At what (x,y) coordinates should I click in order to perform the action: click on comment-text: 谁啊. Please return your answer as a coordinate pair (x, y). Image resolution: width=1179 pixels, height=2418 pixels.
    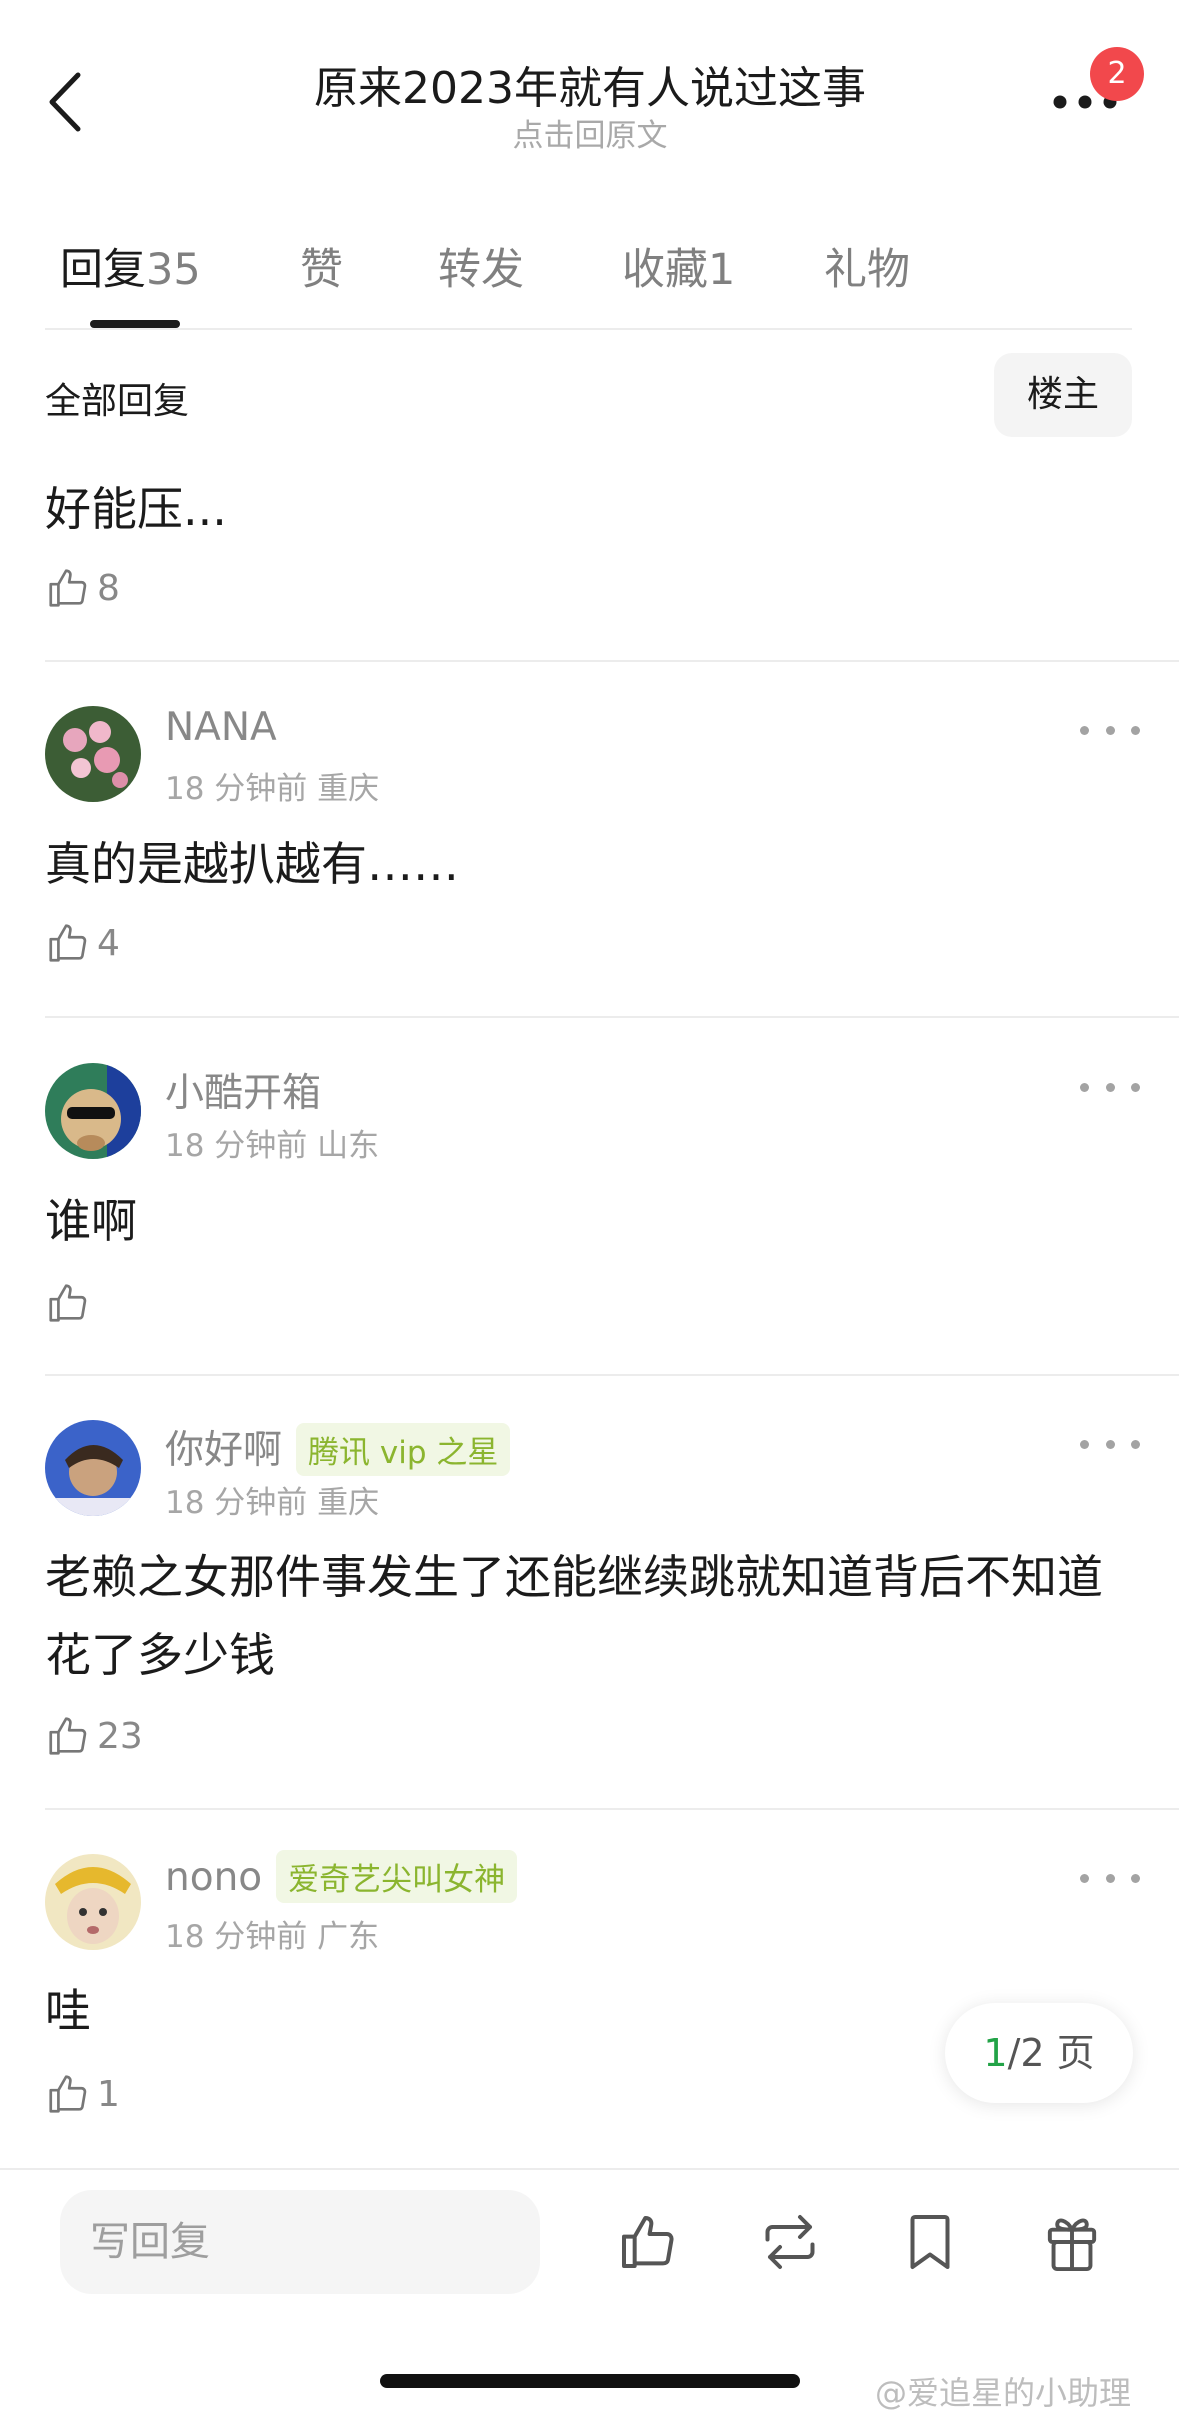
    Looking at the image, I should click on (91, 1221).